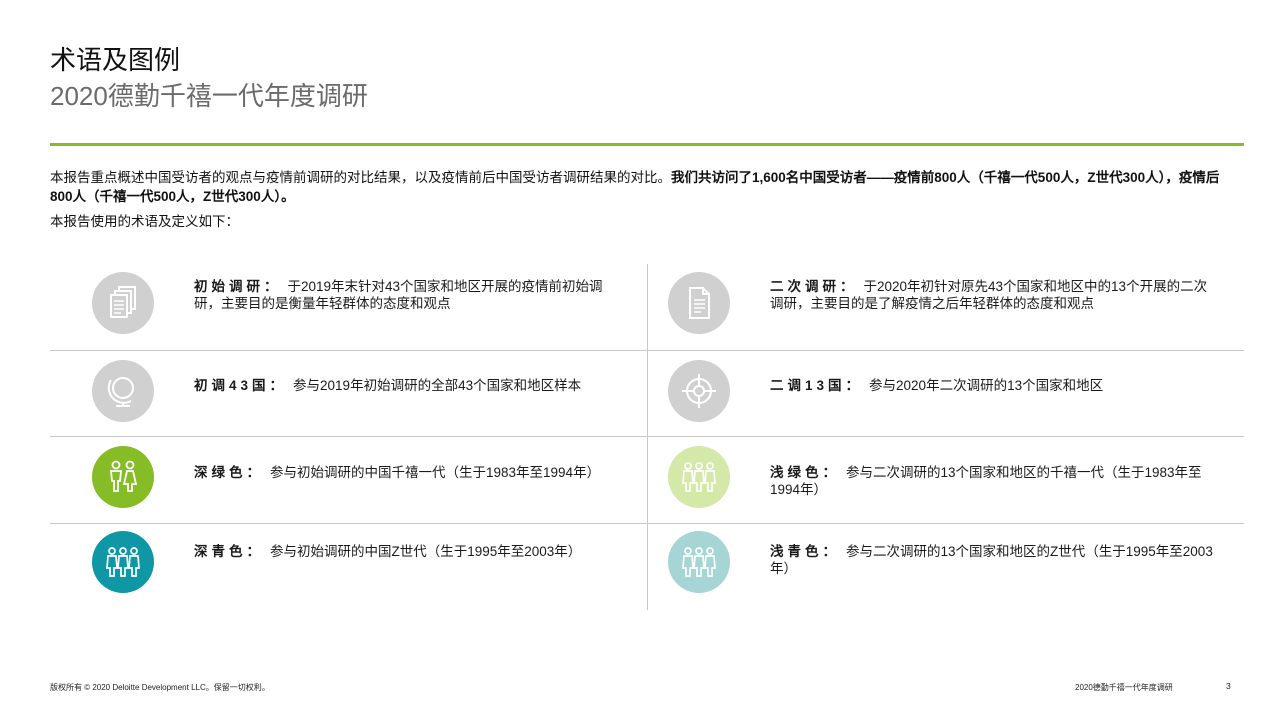 The image size is (1280, 720). I want to click on legend-text: 初调43国： 参与2019年初始调研的全部43个国家和地区样本, so click(404, 385).